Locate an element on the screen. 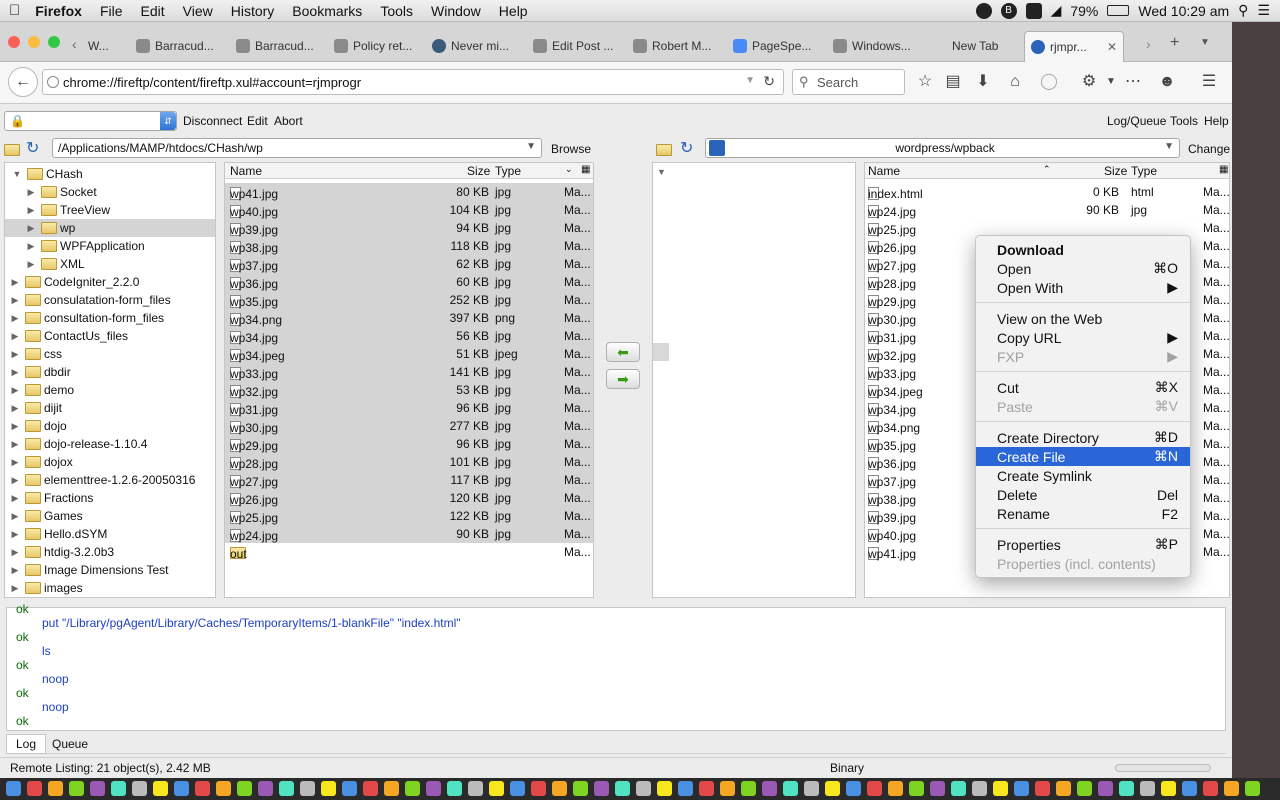  column-picker-icon: ▦ is located at coordinates (1223, 169).